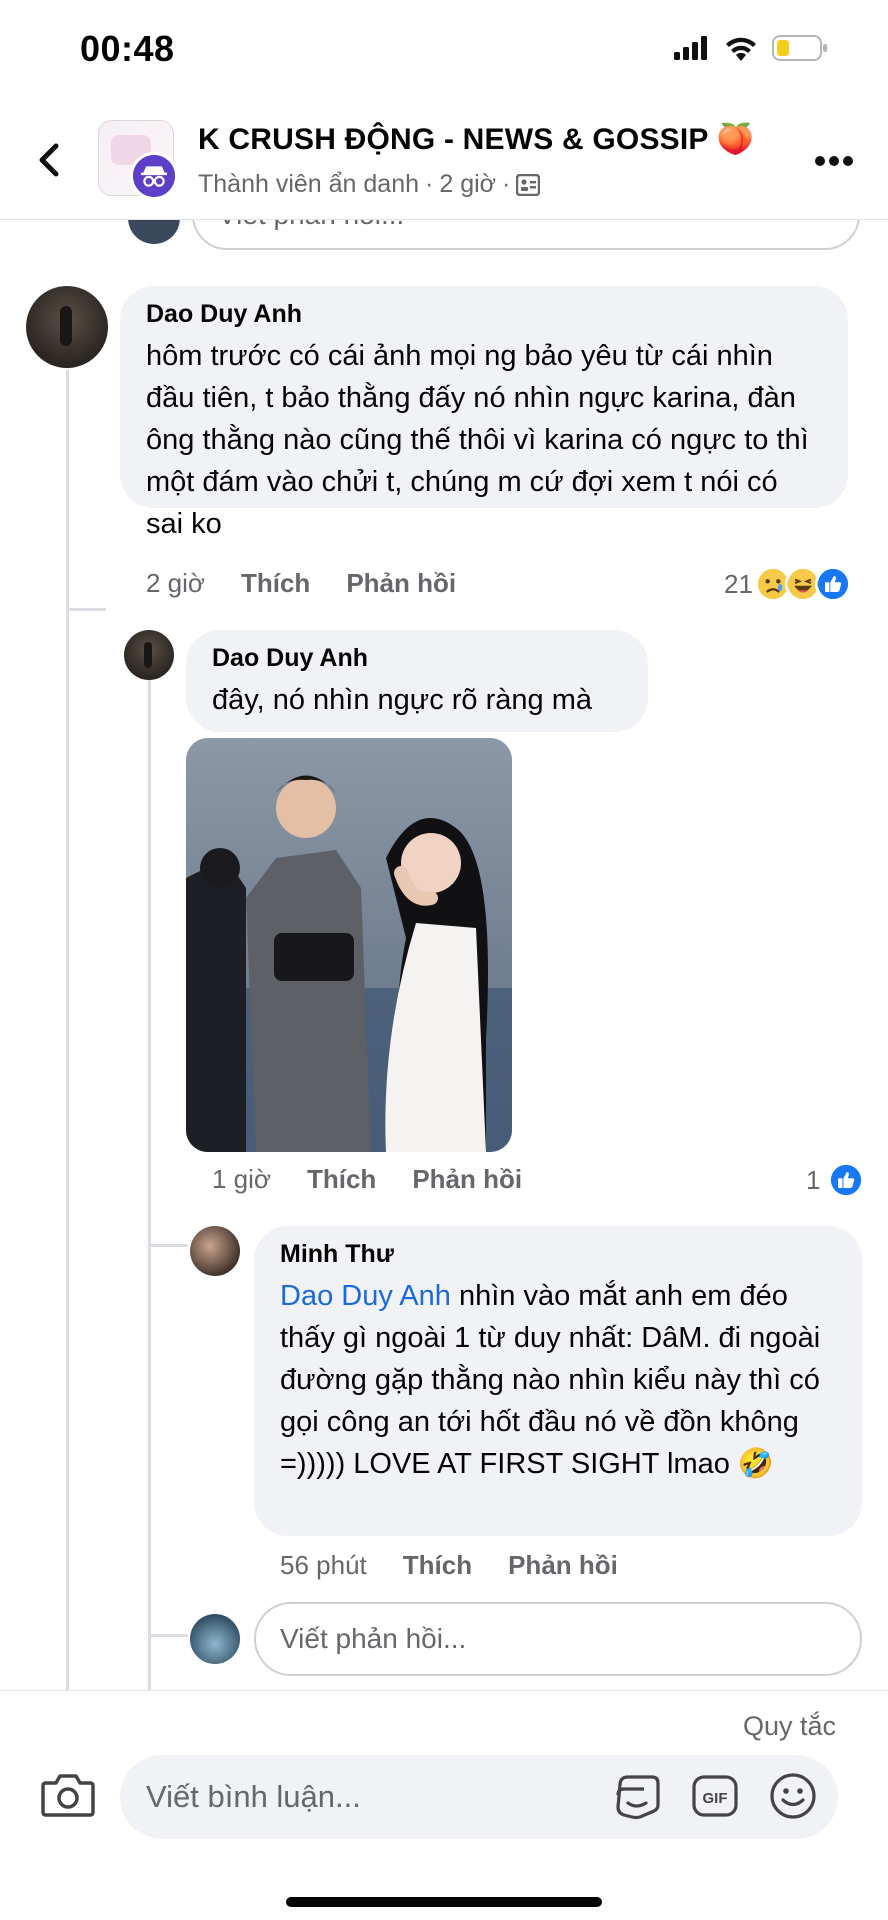 The height and width of the screenshot is (1920, 888). What do you see at coordinates (241, 1179) in the screenshot?
I see `comment-time: 1 giờ` at bounding box center [241, 1179].